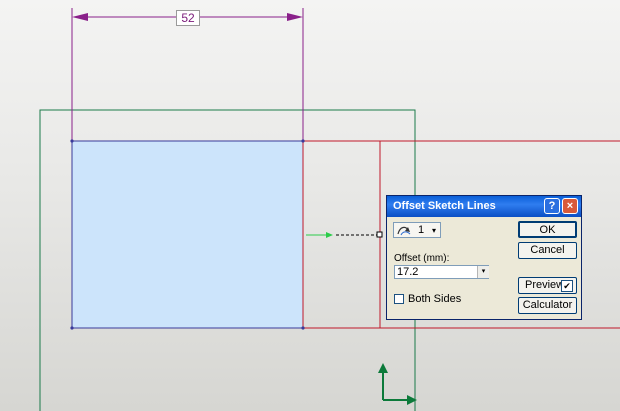 This screenshot has height=411, width=620. Describe the element at coordinates (444, 206) in the screenshot. I see `dialog-title: Offset Sketch Lines` at that location.